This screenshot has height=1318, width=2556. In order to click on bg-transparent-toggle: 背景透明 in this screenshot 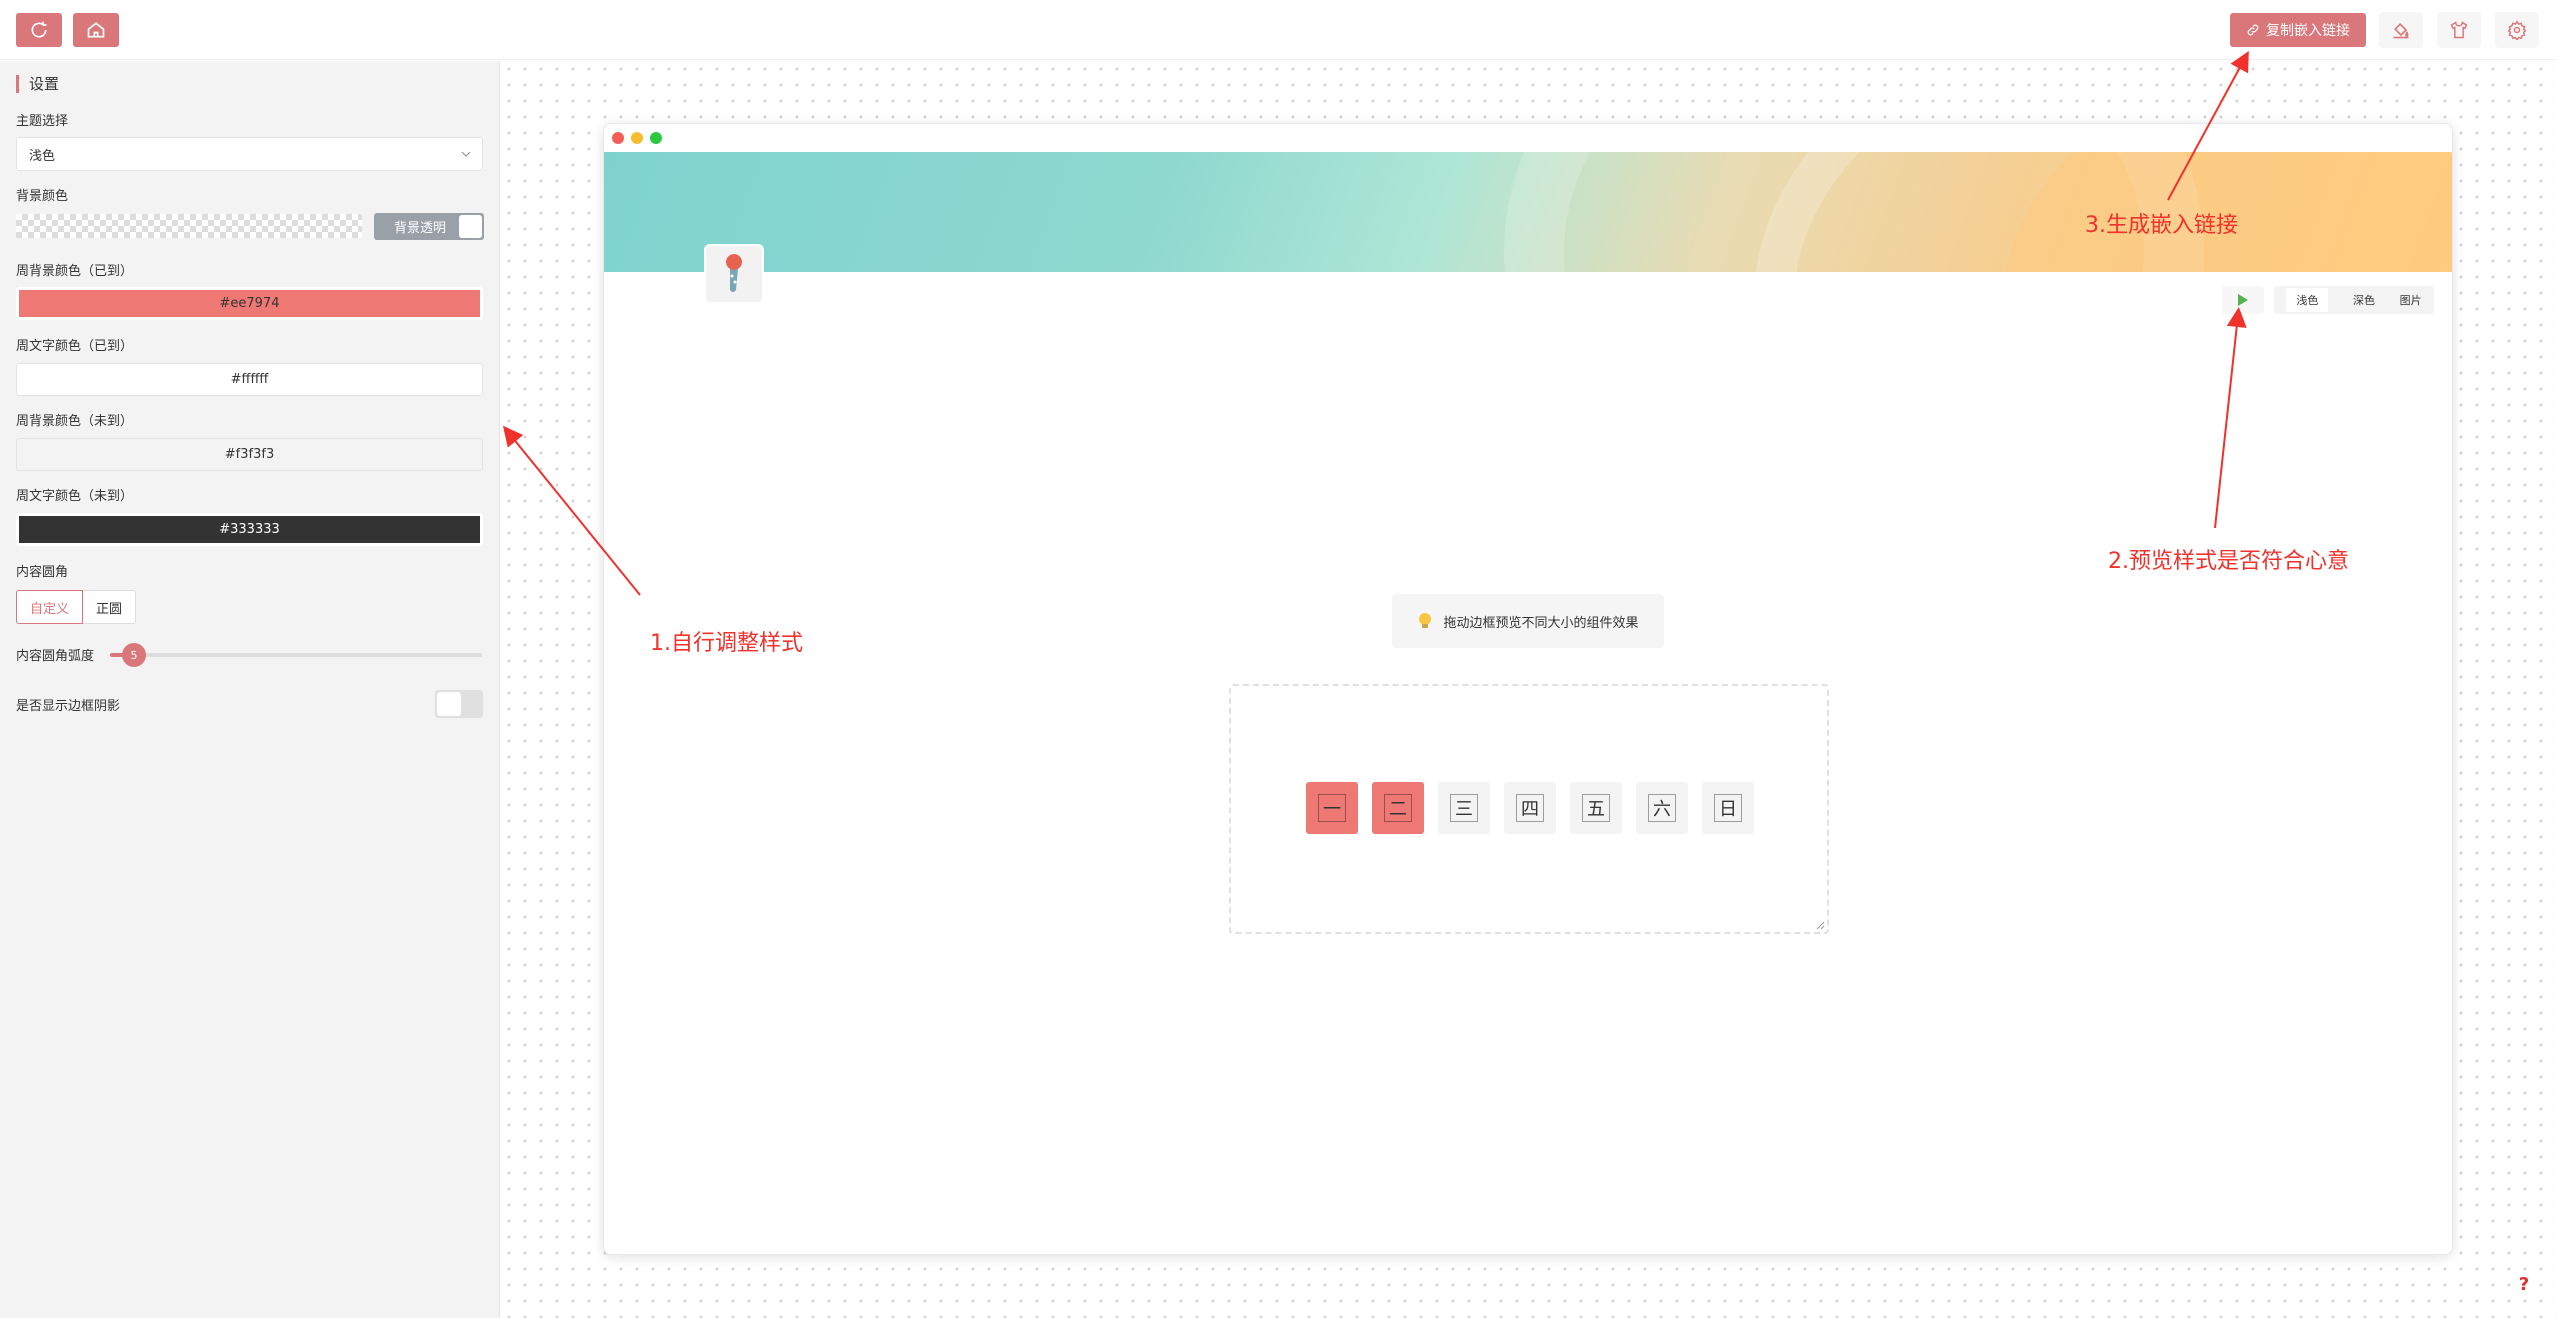, I will do `click(429, 226)`.